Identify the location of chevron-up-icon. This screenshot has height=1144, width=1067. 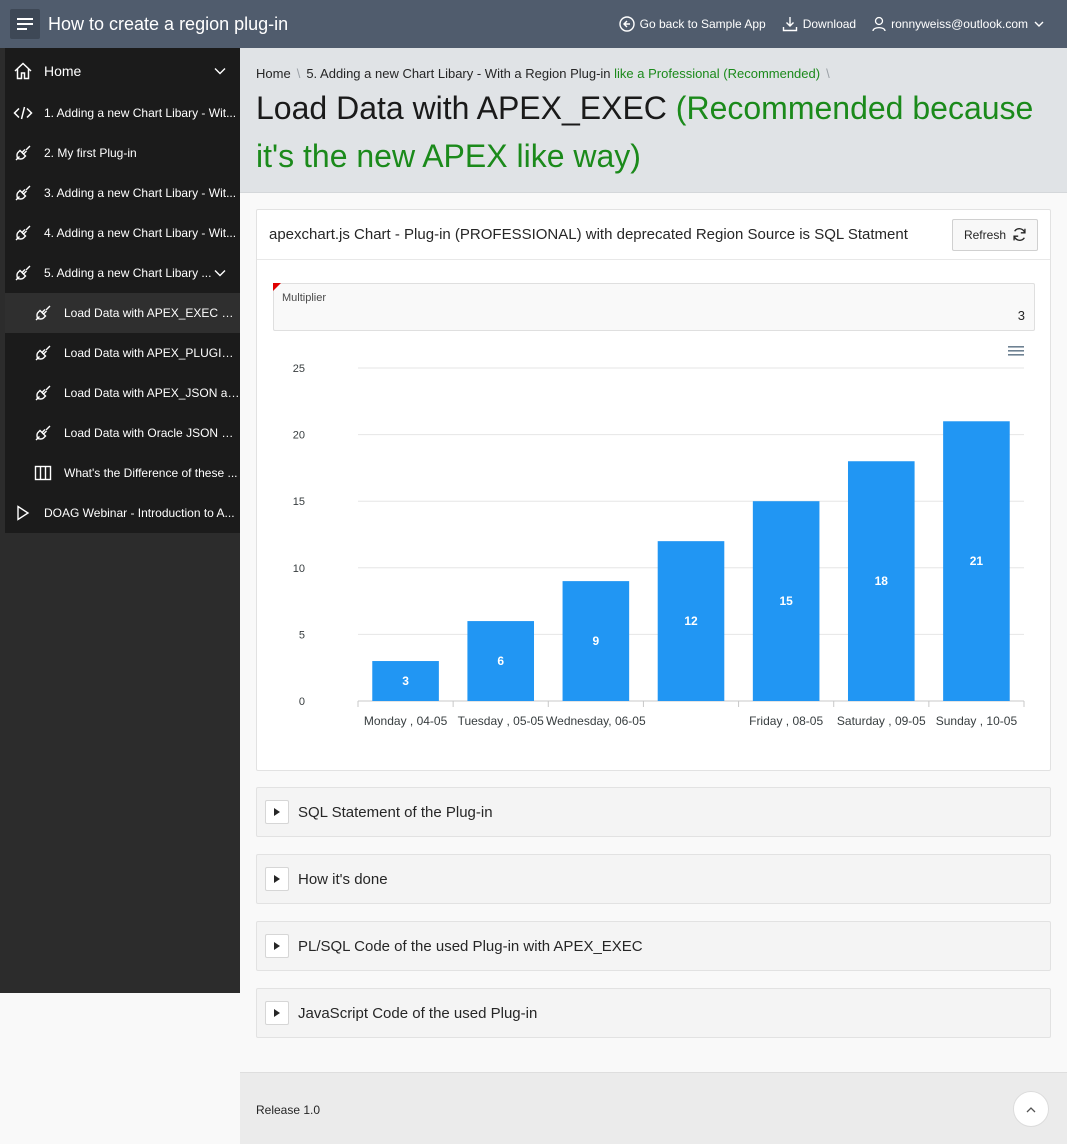
(1031, 1109).